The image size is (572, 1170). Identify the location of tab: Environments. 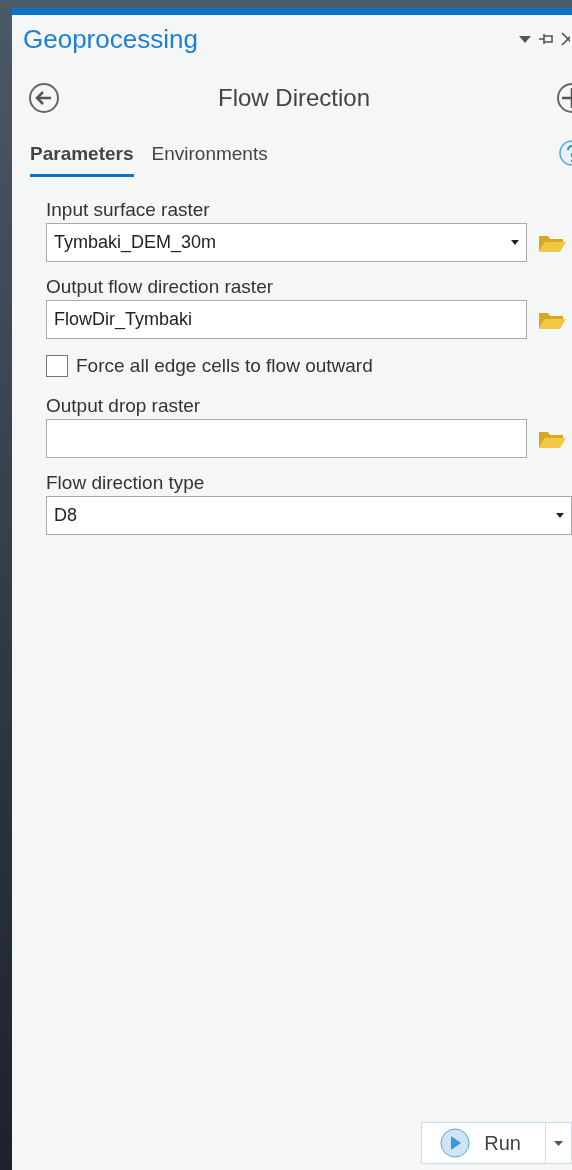
(209, 158).